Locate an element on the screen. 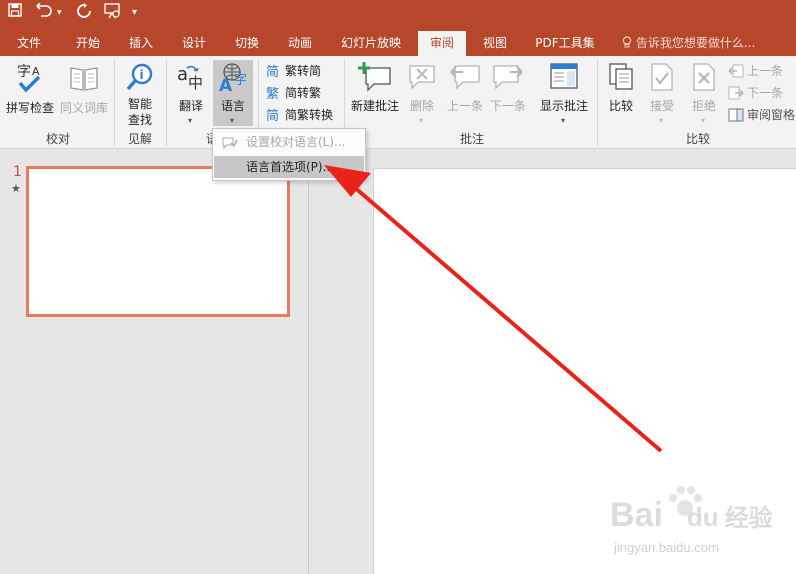  watermark-brand: Bai du 经验 is located at coordinates (691, 515).